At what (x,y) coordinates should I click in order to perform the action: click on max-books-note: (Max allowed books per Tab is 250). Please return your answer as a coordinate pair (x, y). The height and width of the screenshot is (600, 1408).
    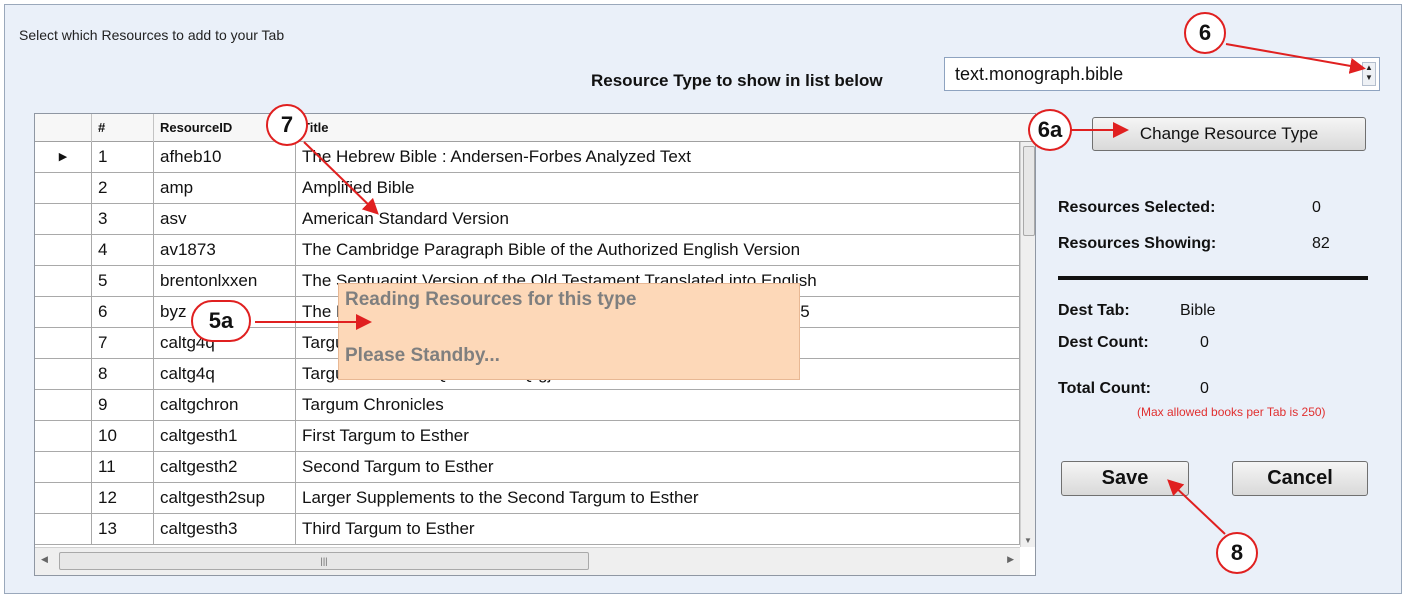
    Looking at the image, I should click on (1231, 412).